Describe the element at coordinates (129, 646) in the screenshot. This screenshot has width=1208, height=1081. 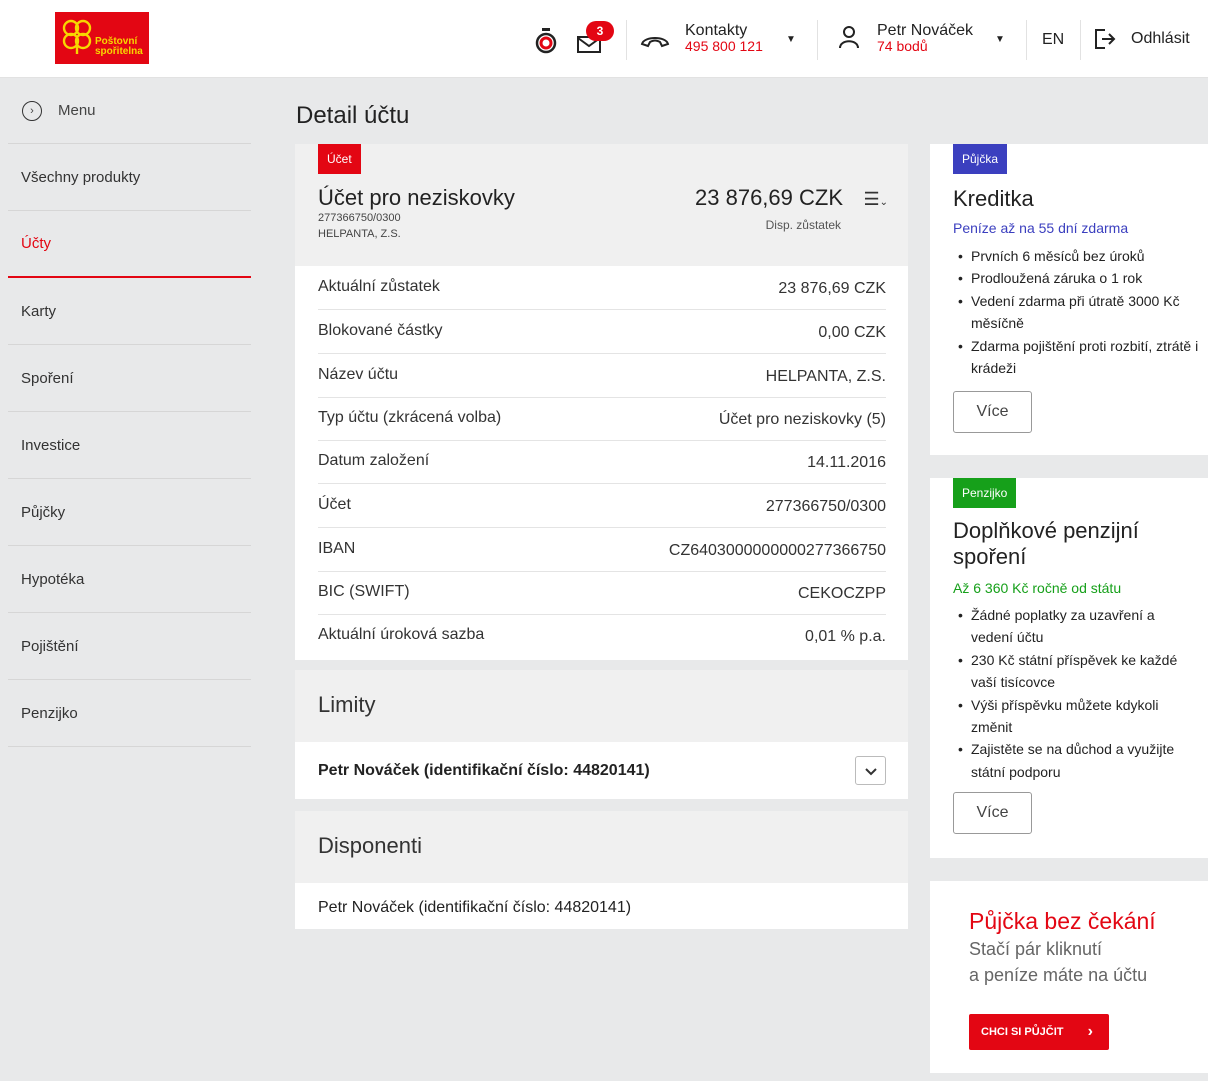
I see `sidebar-item-insurance: Pojištění` at that location.